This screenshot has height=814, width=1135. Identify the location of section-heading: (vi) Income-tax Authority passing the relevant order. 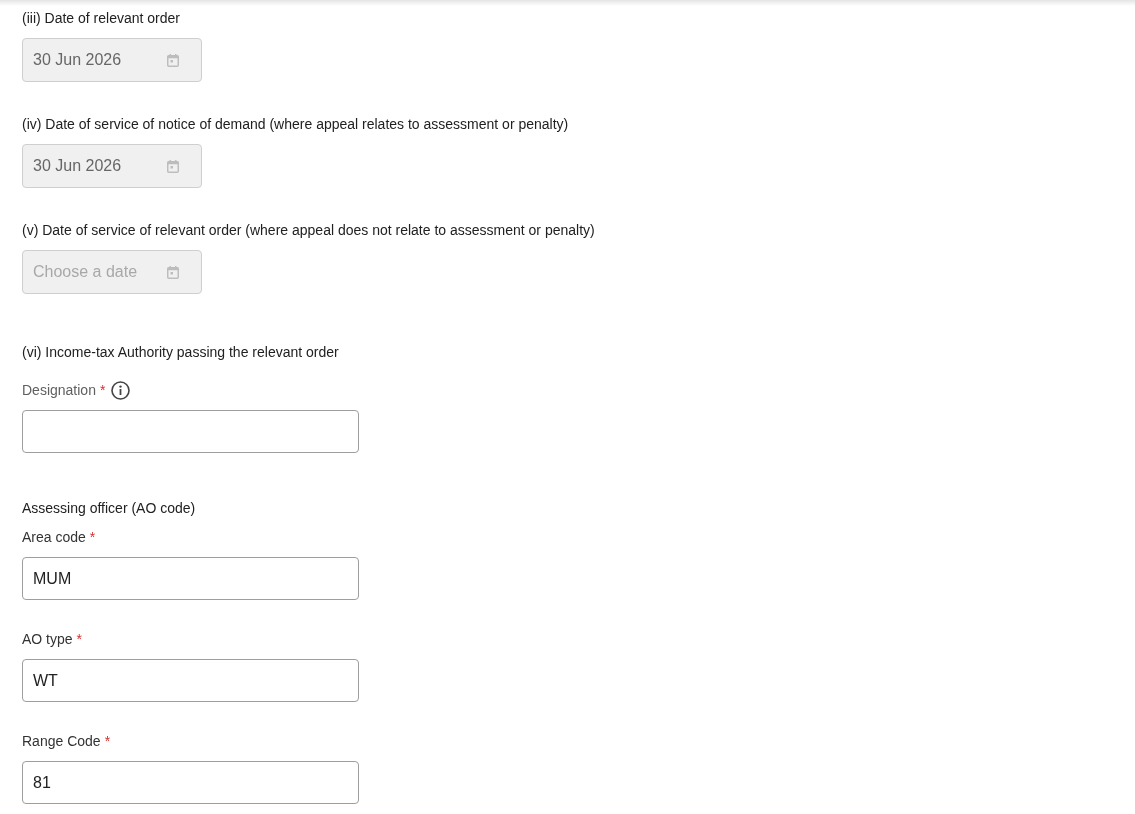
(180, 352).